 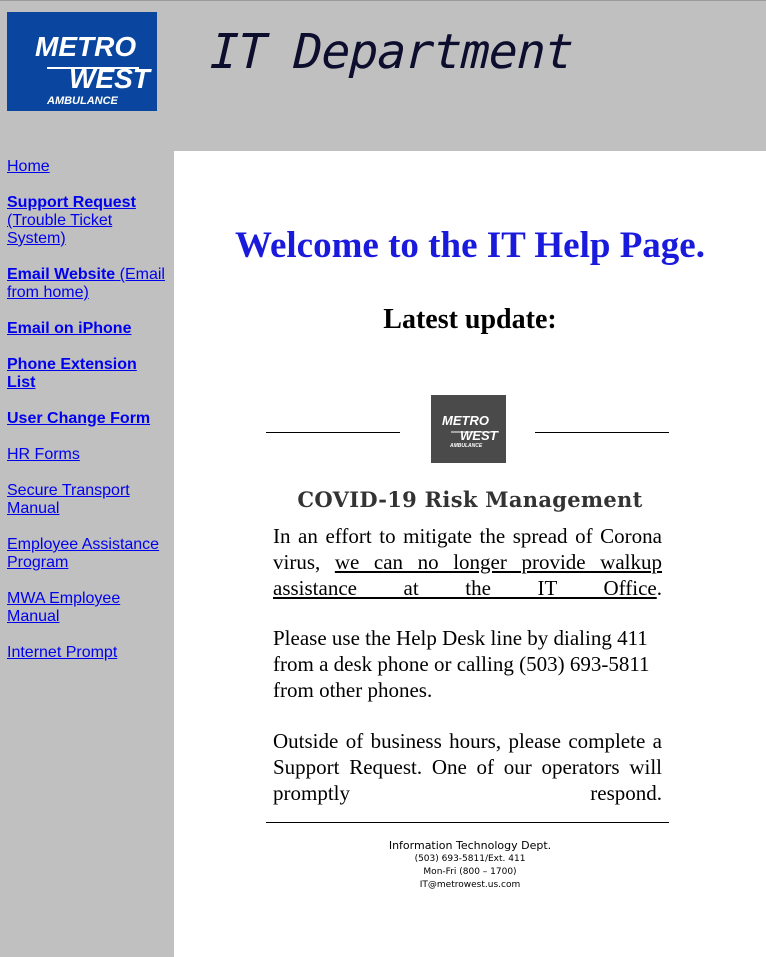 I want to click on divider-right, so click(x=602, y=432).